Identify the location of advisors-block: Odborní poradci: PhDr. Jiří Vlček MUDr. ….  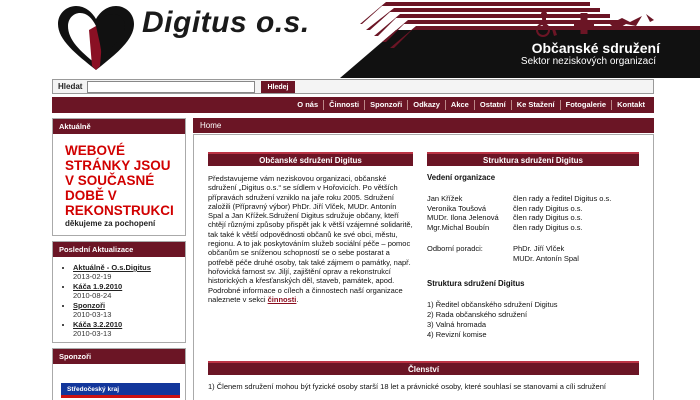
(533, 253).